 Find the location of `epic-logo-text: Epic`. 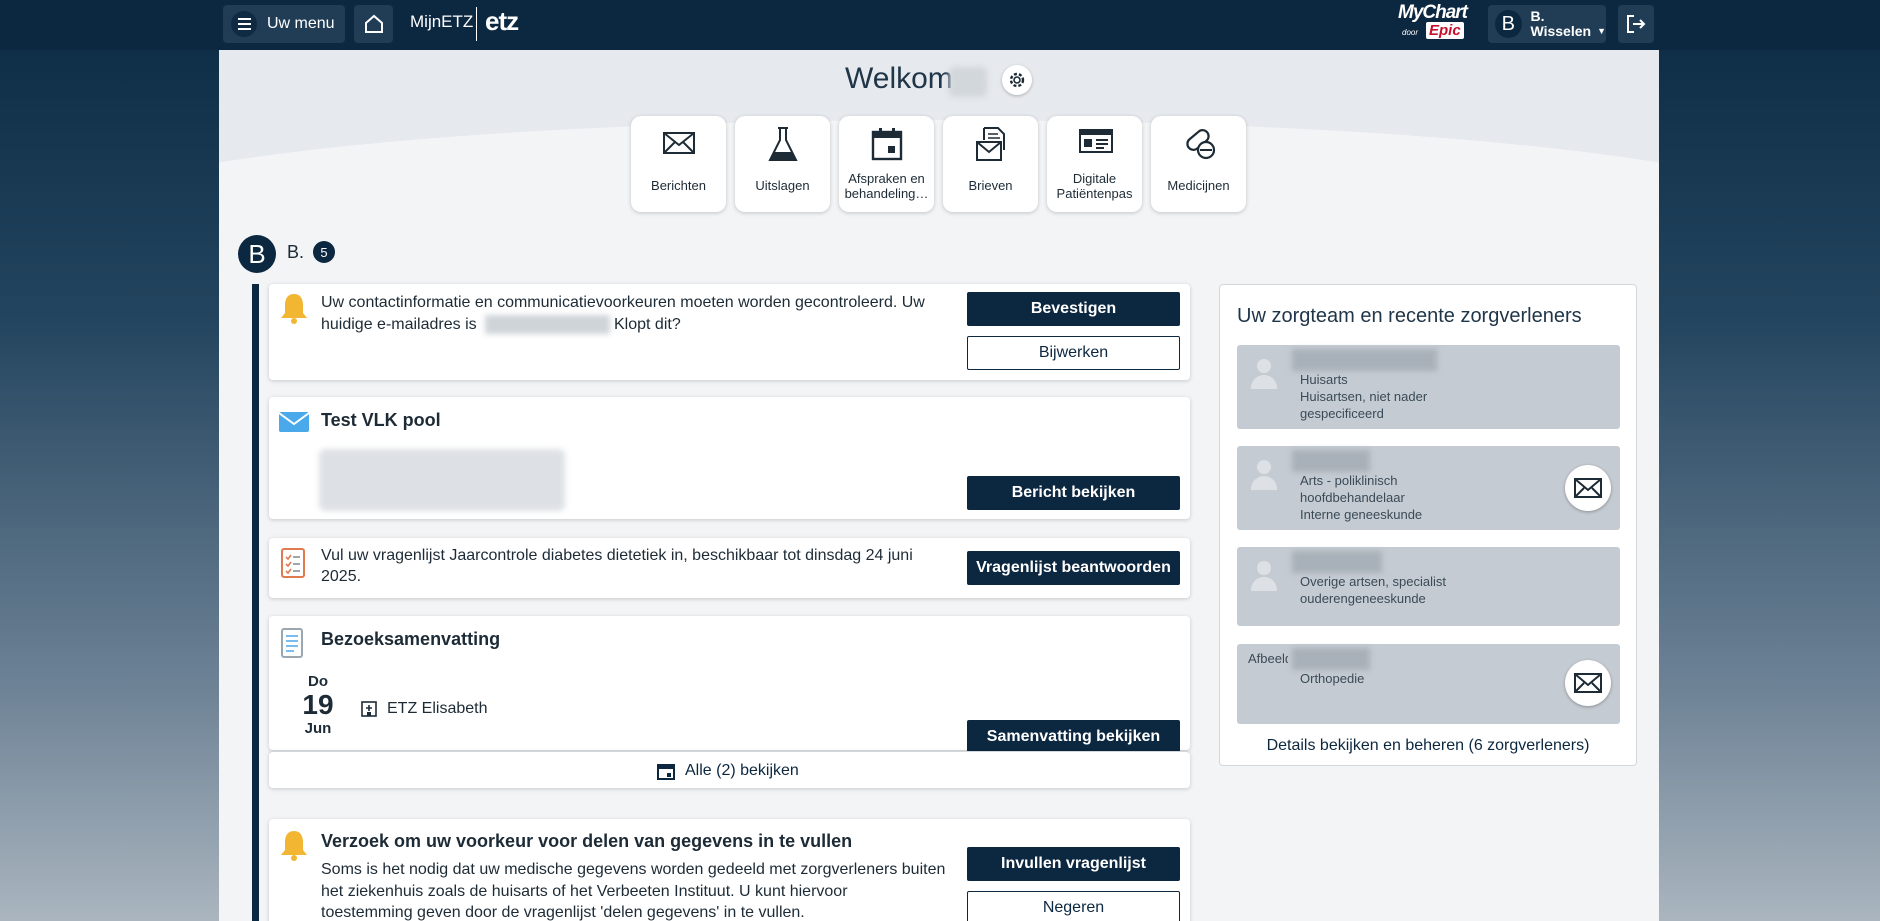

epic-logo-text: Epic is located at coordinates (1445, 30).